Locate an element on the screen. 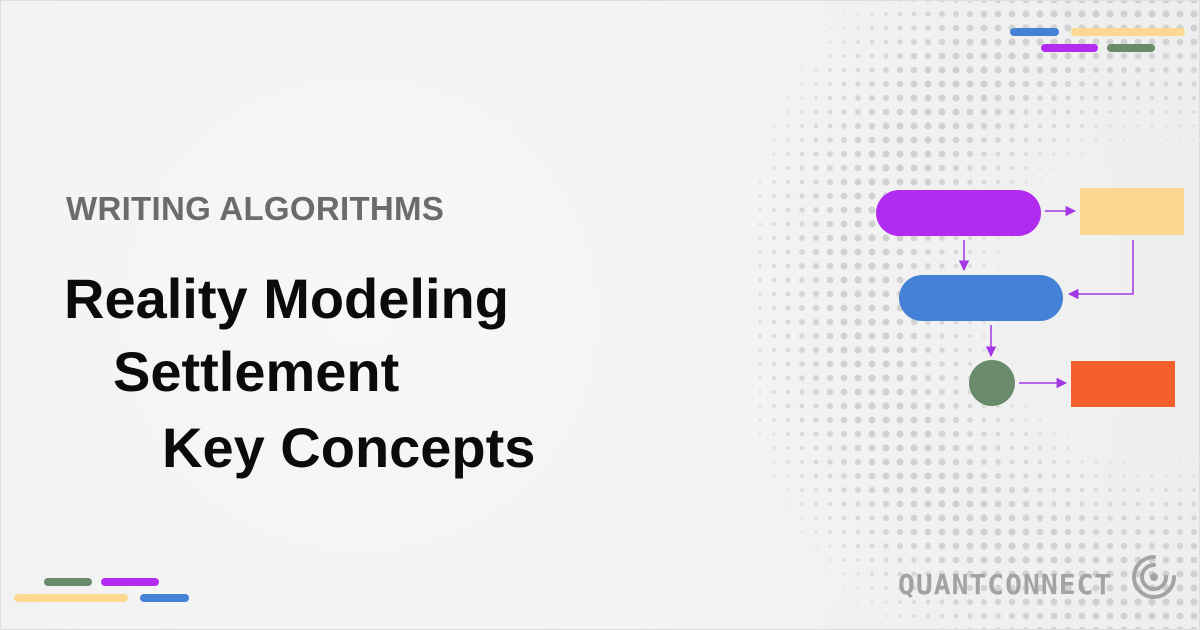  brand-wordmark: QUANTCONNECT is located at coordinates (1005, 584).